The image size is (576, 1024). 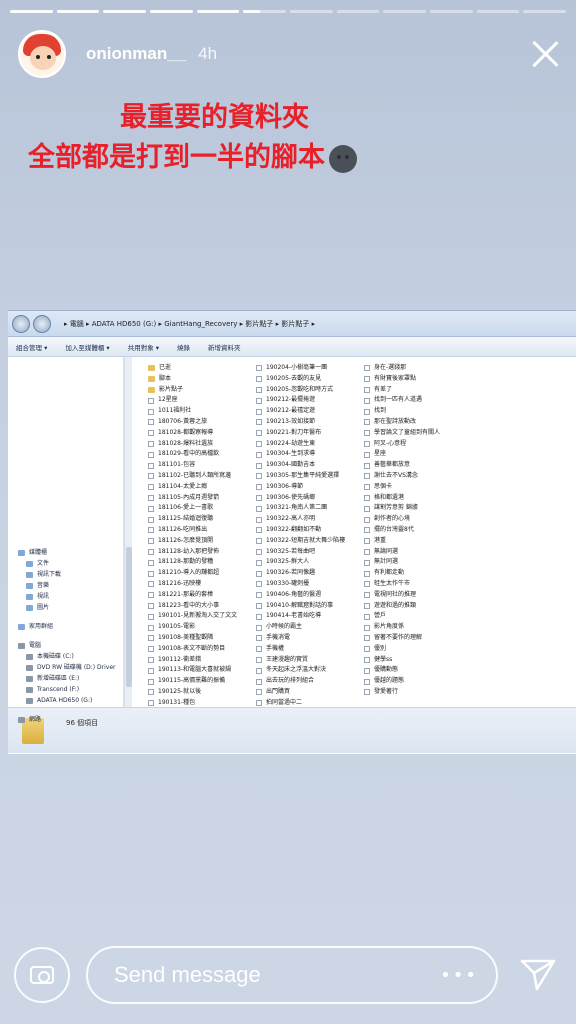 I want to click on file-item: 發愛著行, so click(x=412, y=692).